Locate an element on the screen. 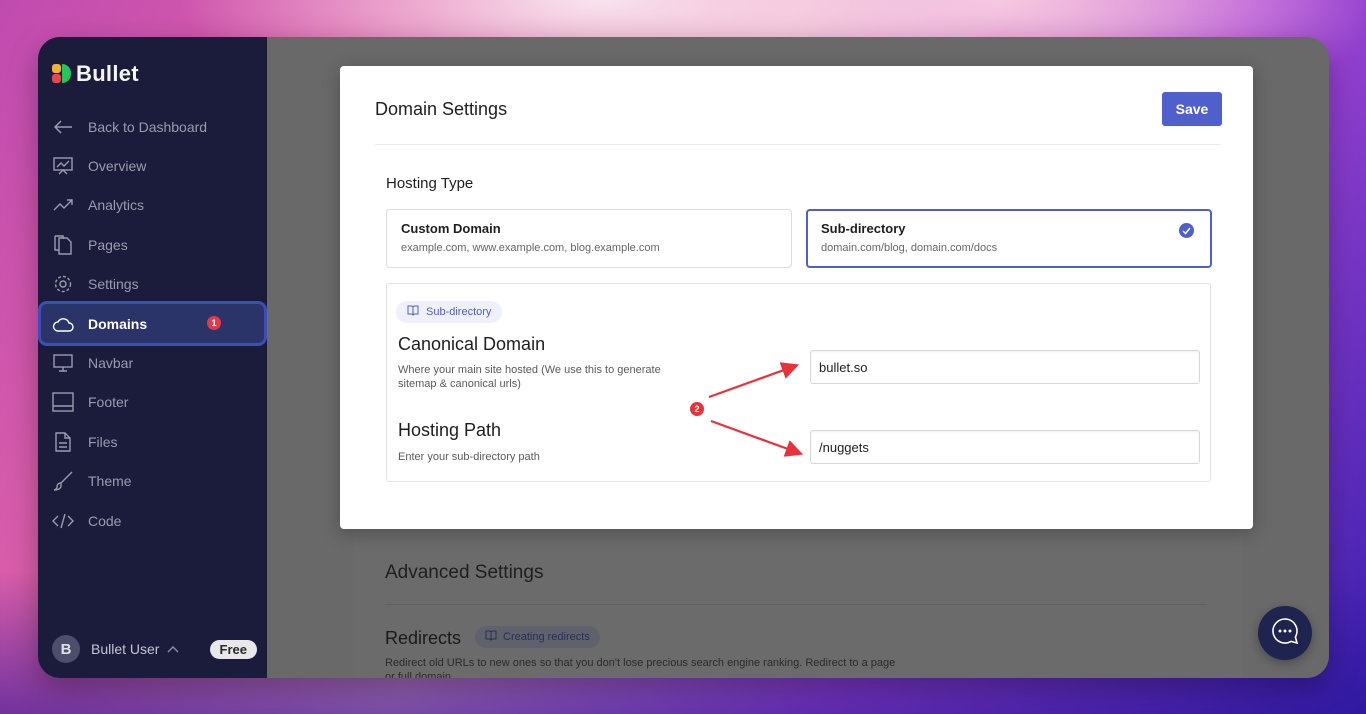 This screenshot has height=714, width=1366. sidebar-item-label: Pages is located at coordinates (108, 244).